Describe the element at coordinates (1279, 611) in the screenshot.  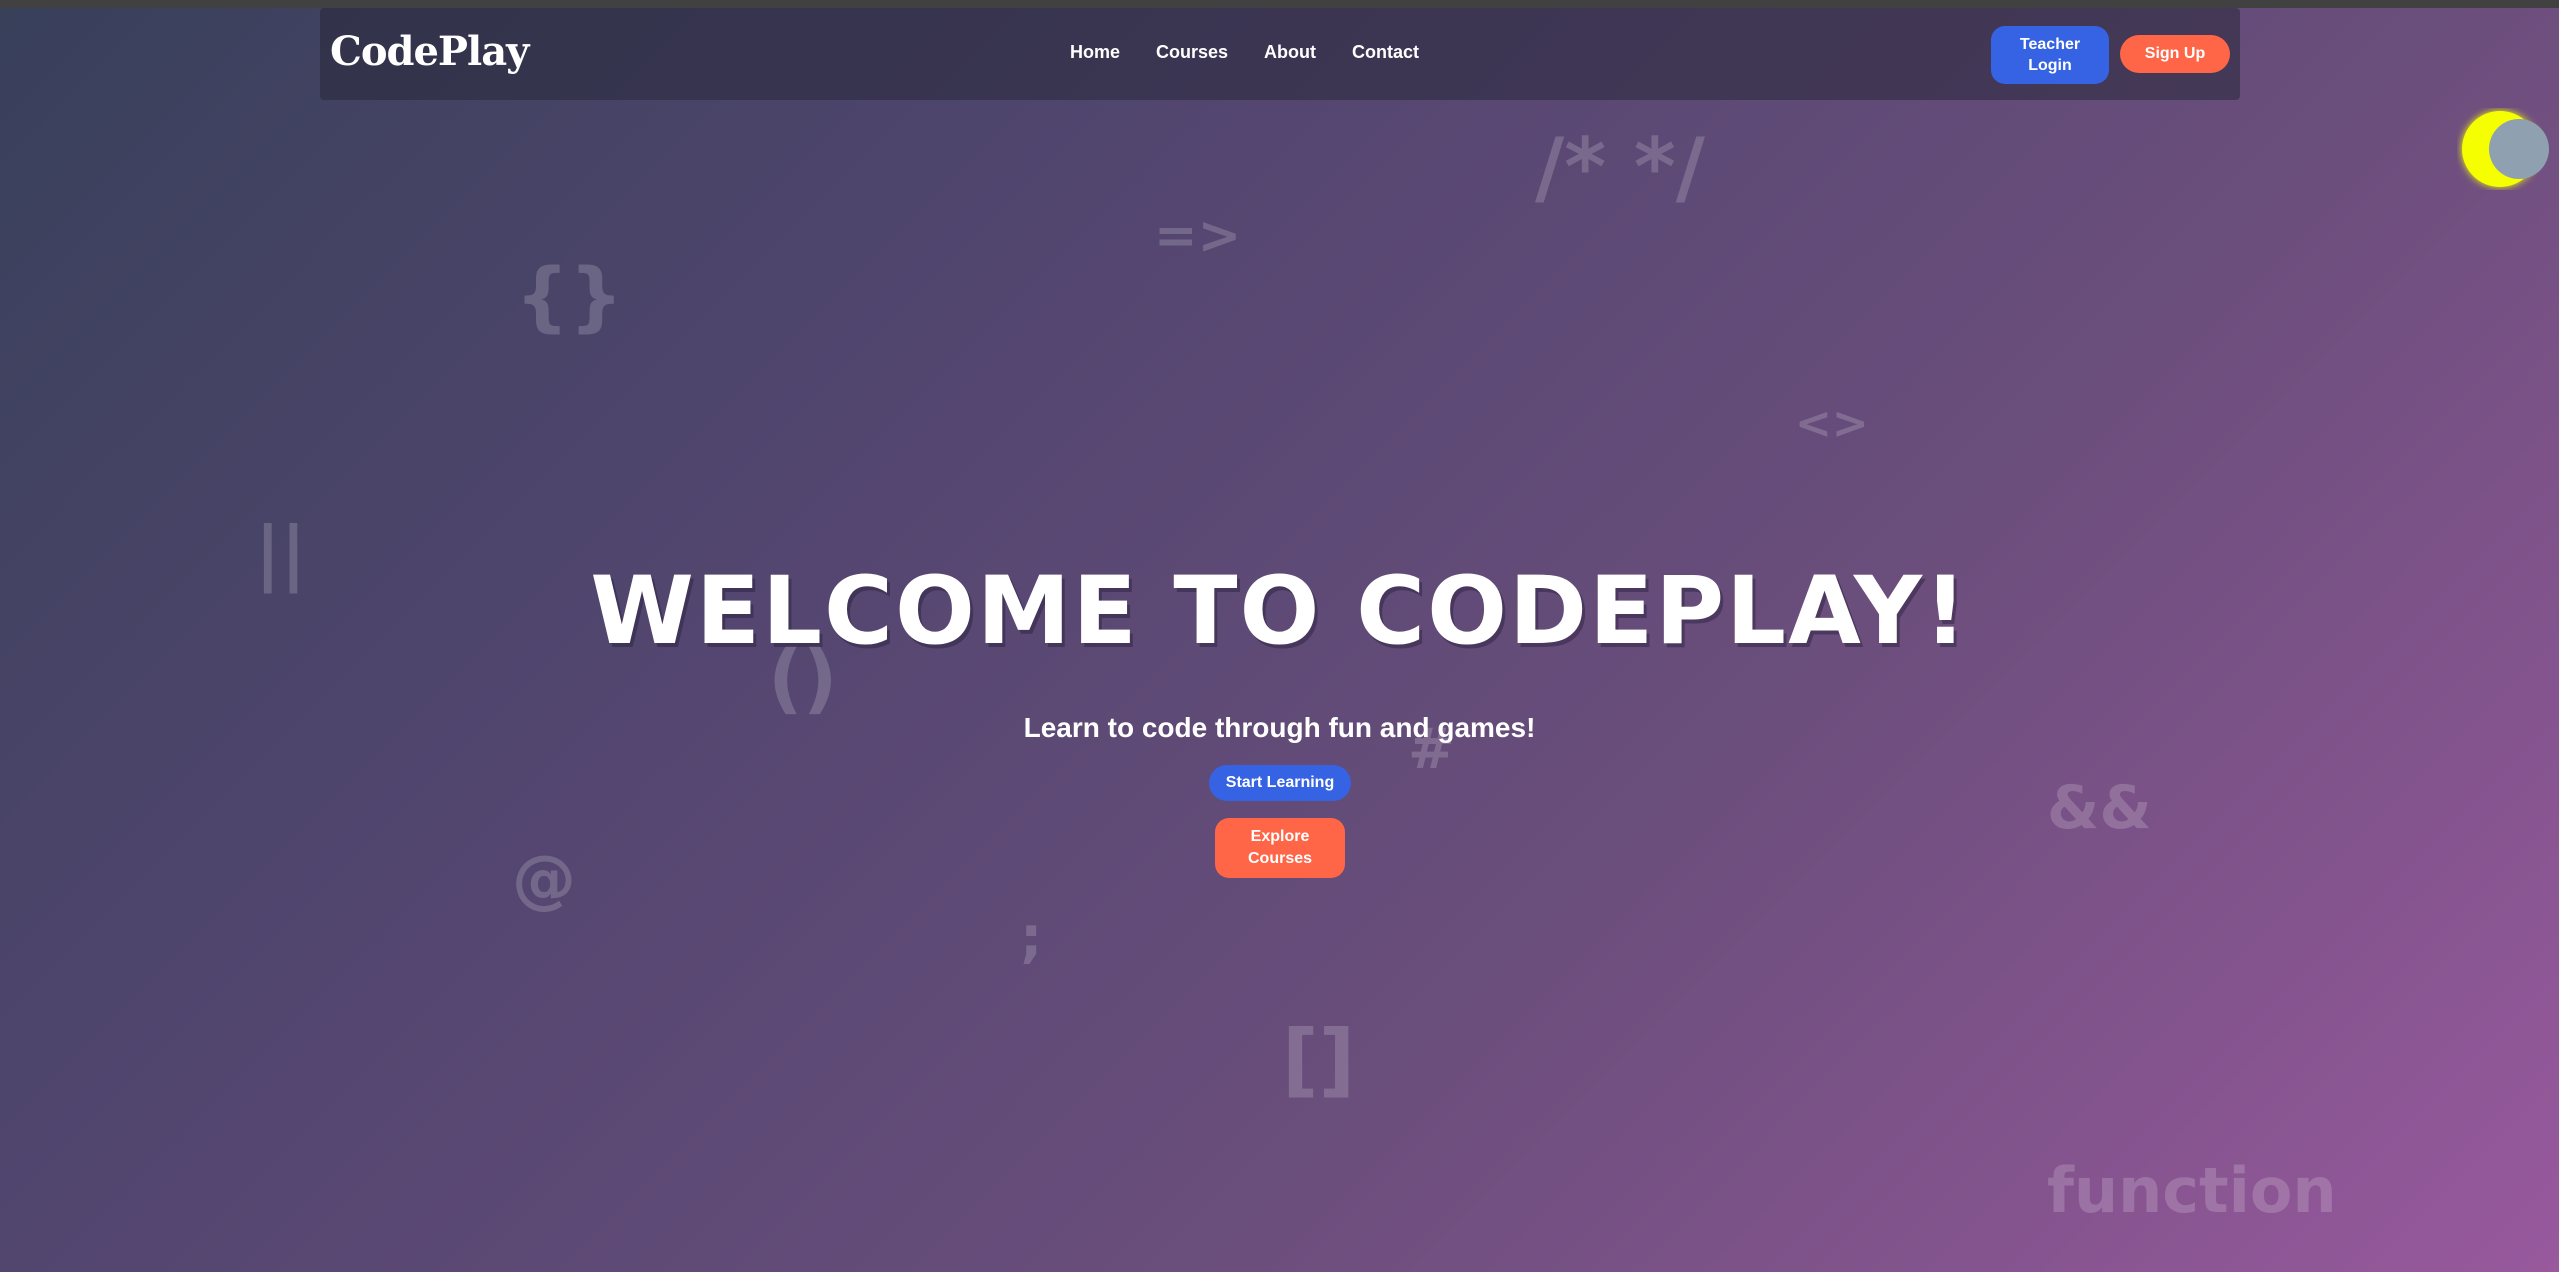
I see `hero-title: WELCOME TO CODEPLAY!` at that location.